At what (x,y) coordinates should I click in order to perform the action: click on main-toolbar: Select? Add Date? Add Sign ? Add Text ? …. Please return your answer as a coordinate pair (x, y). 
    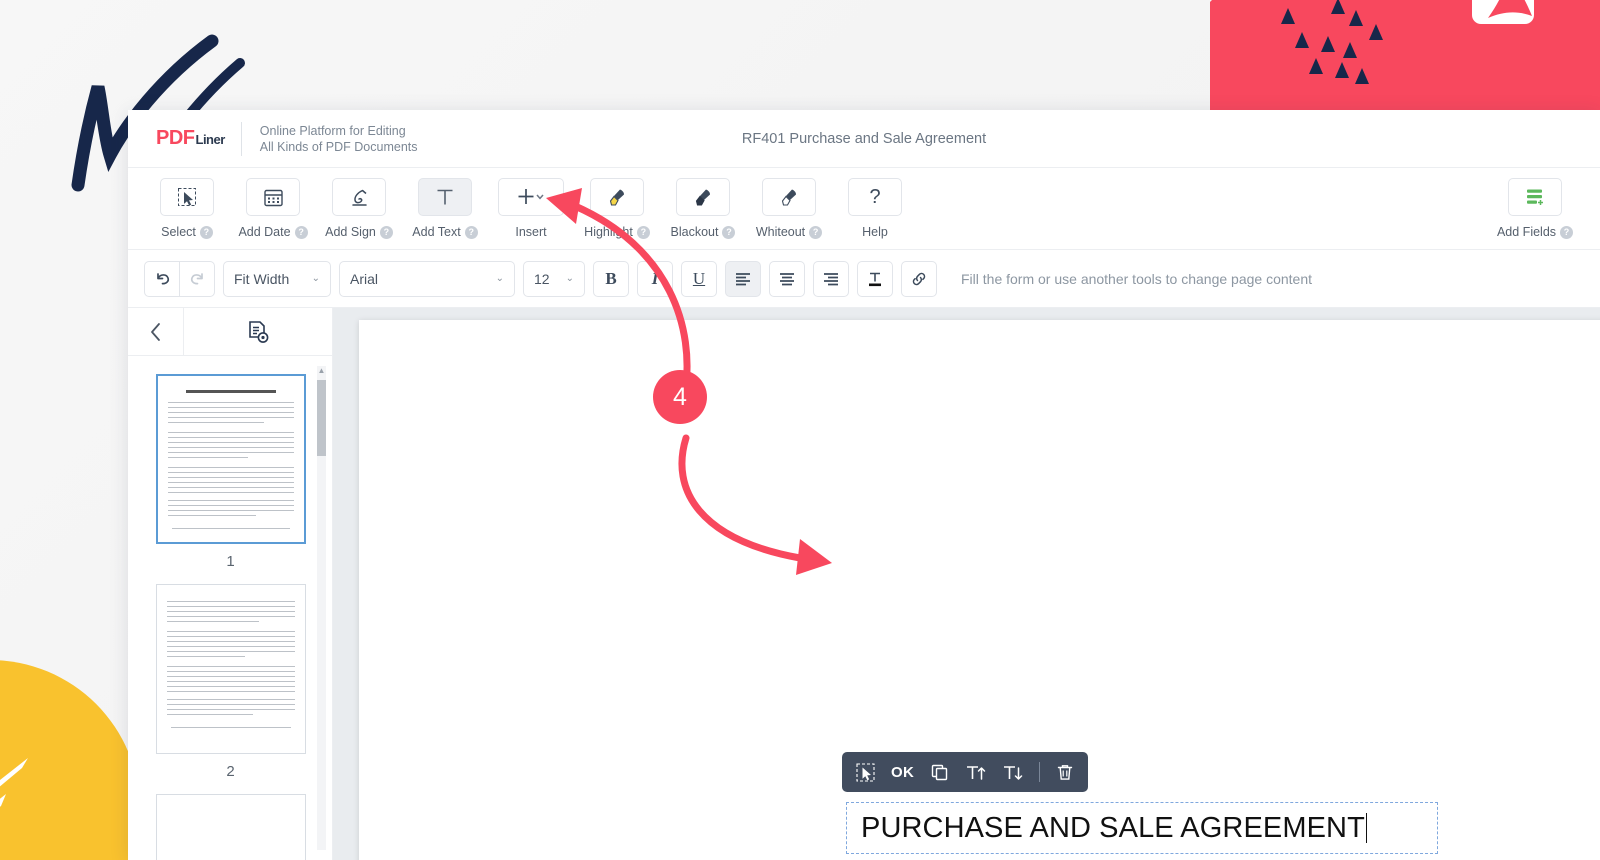
    Looking at the image, I should click on (864, 209).